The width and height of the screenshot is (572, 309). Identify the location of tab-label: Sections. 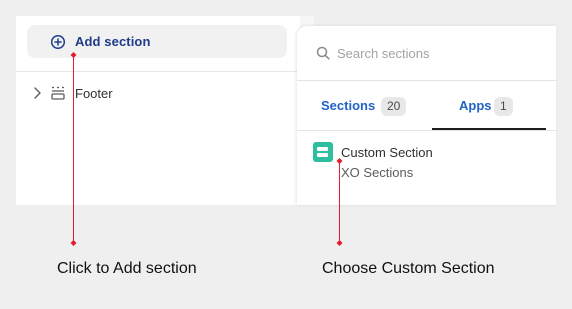
(348, 105).